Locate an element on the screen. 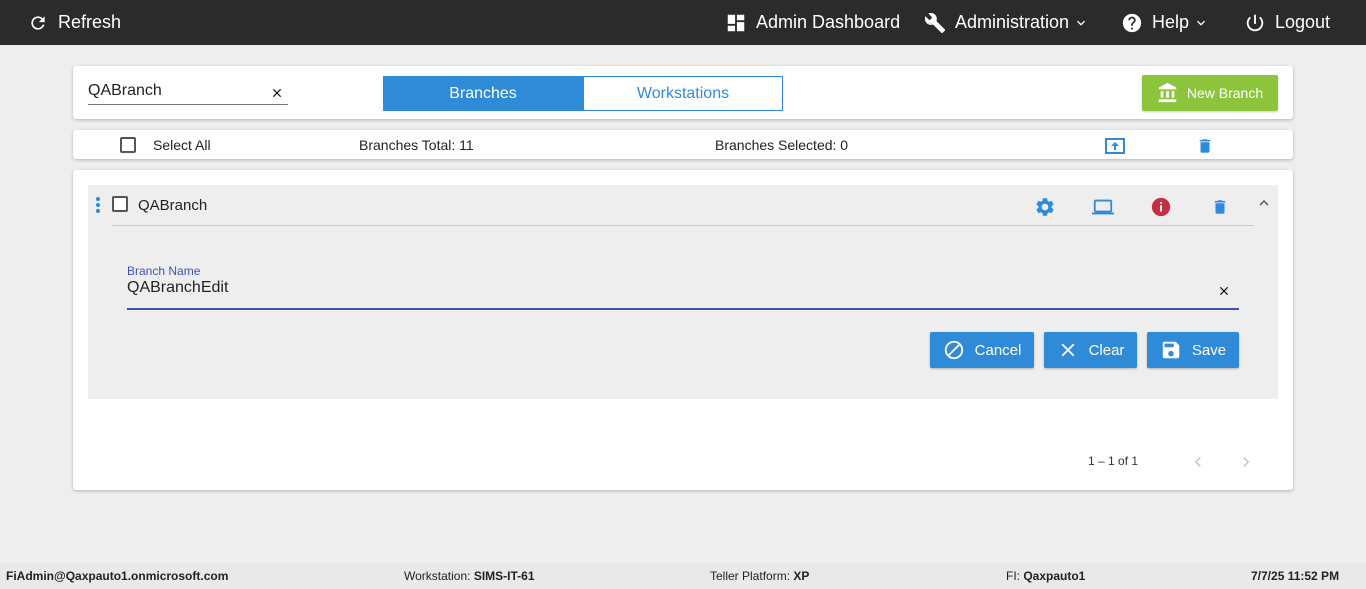 Image resolution: width=1366 pixels, height=589 pixels. workstations-button is located at coordinates (1103, 207).